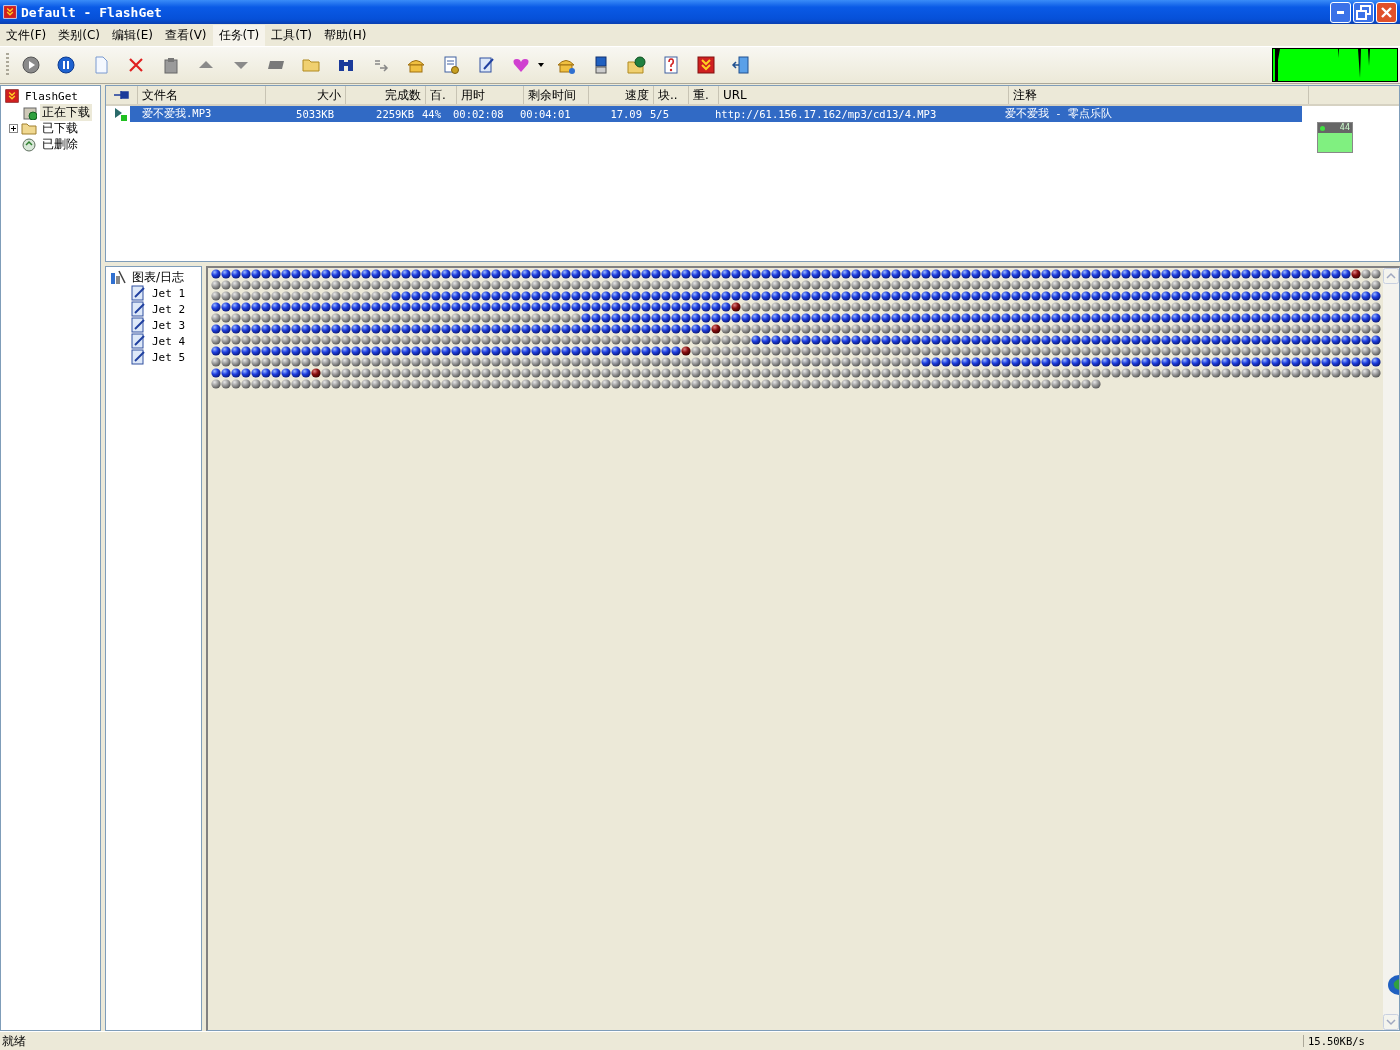  What do you see at coordinates (132, 35) in the screenshot?
I see `menu-item: 编辑(E)` at bounding box center [132, 35].